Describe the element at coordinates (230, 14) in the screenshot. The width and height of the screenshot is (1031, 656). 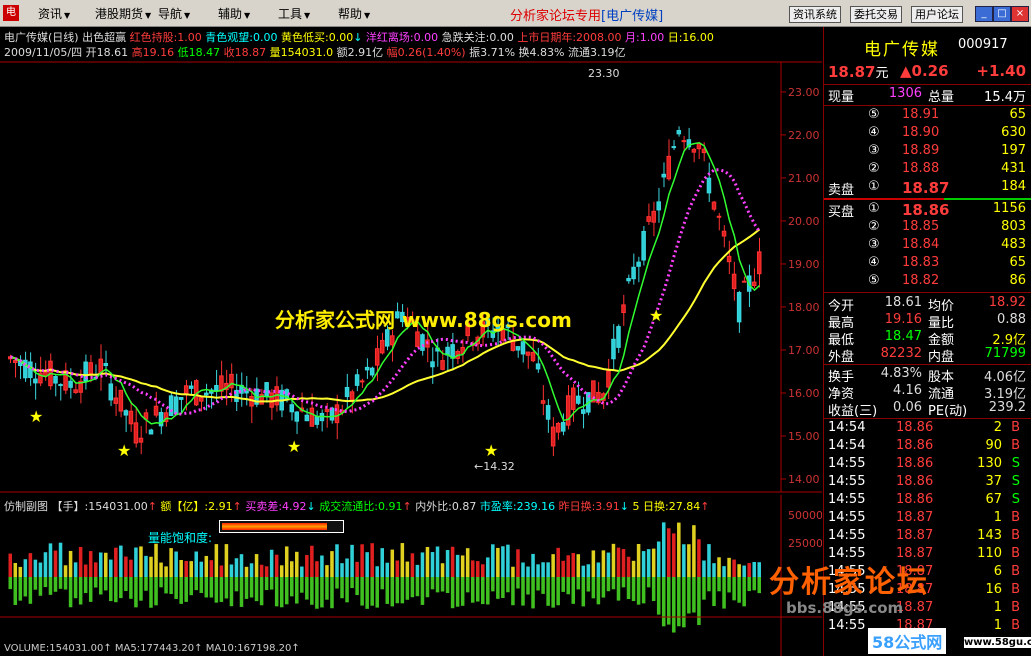
I see `menu-item-label: 辅助` at that location.